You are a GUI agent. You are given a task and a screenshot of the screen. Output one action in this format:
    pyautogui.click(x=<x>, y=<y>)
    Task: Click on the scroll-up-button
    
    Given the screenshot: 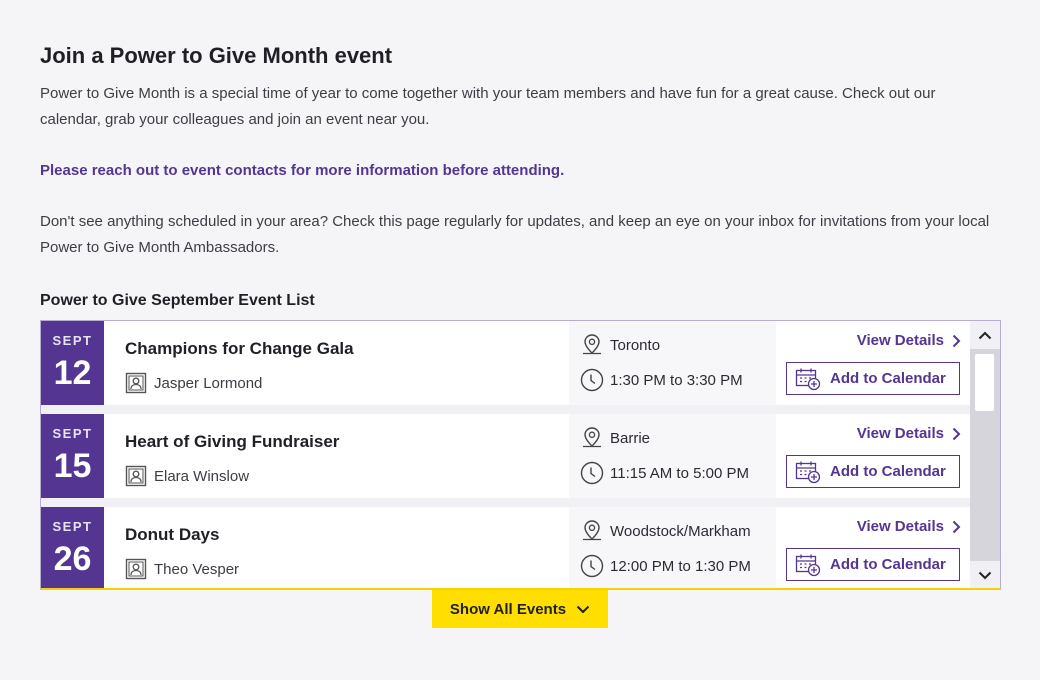 What is the action you would take?
    pyautogui.click(x=985, y=335)
    